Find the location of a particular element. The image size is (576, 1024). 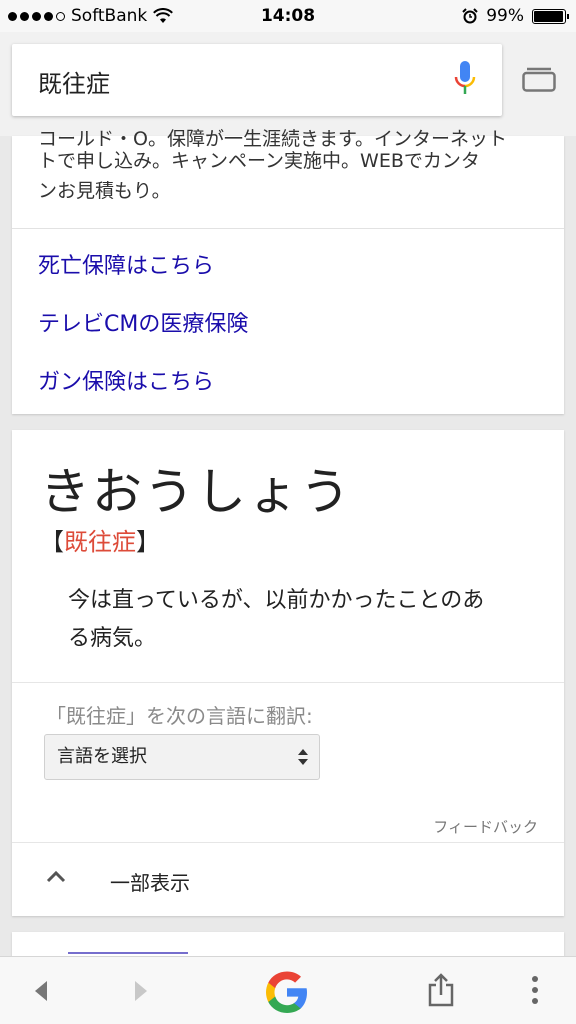

google-logo-icon is located at coordinates (287, 992).